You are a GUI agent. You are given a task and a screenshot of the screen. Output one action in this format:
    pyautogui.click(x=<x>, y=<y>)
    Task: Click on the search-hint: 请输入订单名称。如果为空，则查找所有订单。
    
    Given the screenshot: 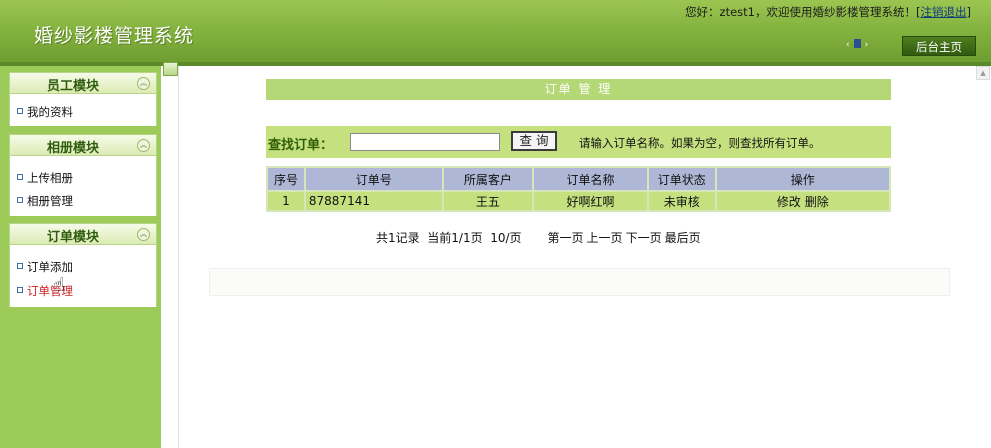 What is the action you would take?
    pyautogui.click(x=700, y=143)
    